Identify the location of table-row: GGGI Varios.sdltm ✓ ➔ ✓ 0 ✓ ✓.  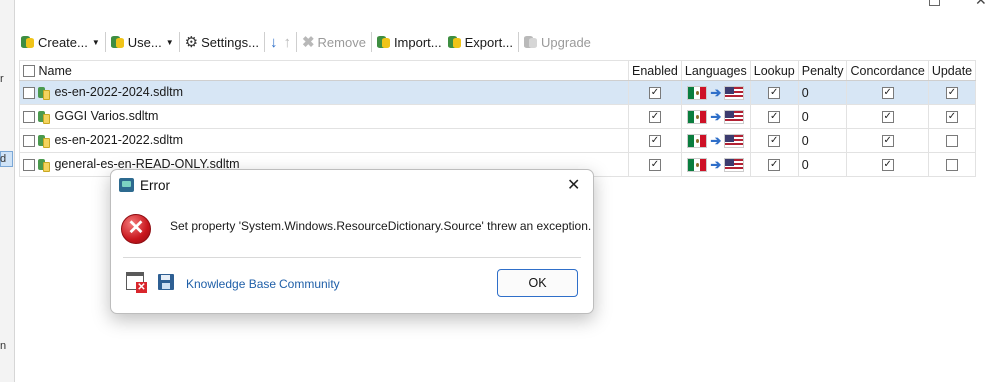
(498, 116).